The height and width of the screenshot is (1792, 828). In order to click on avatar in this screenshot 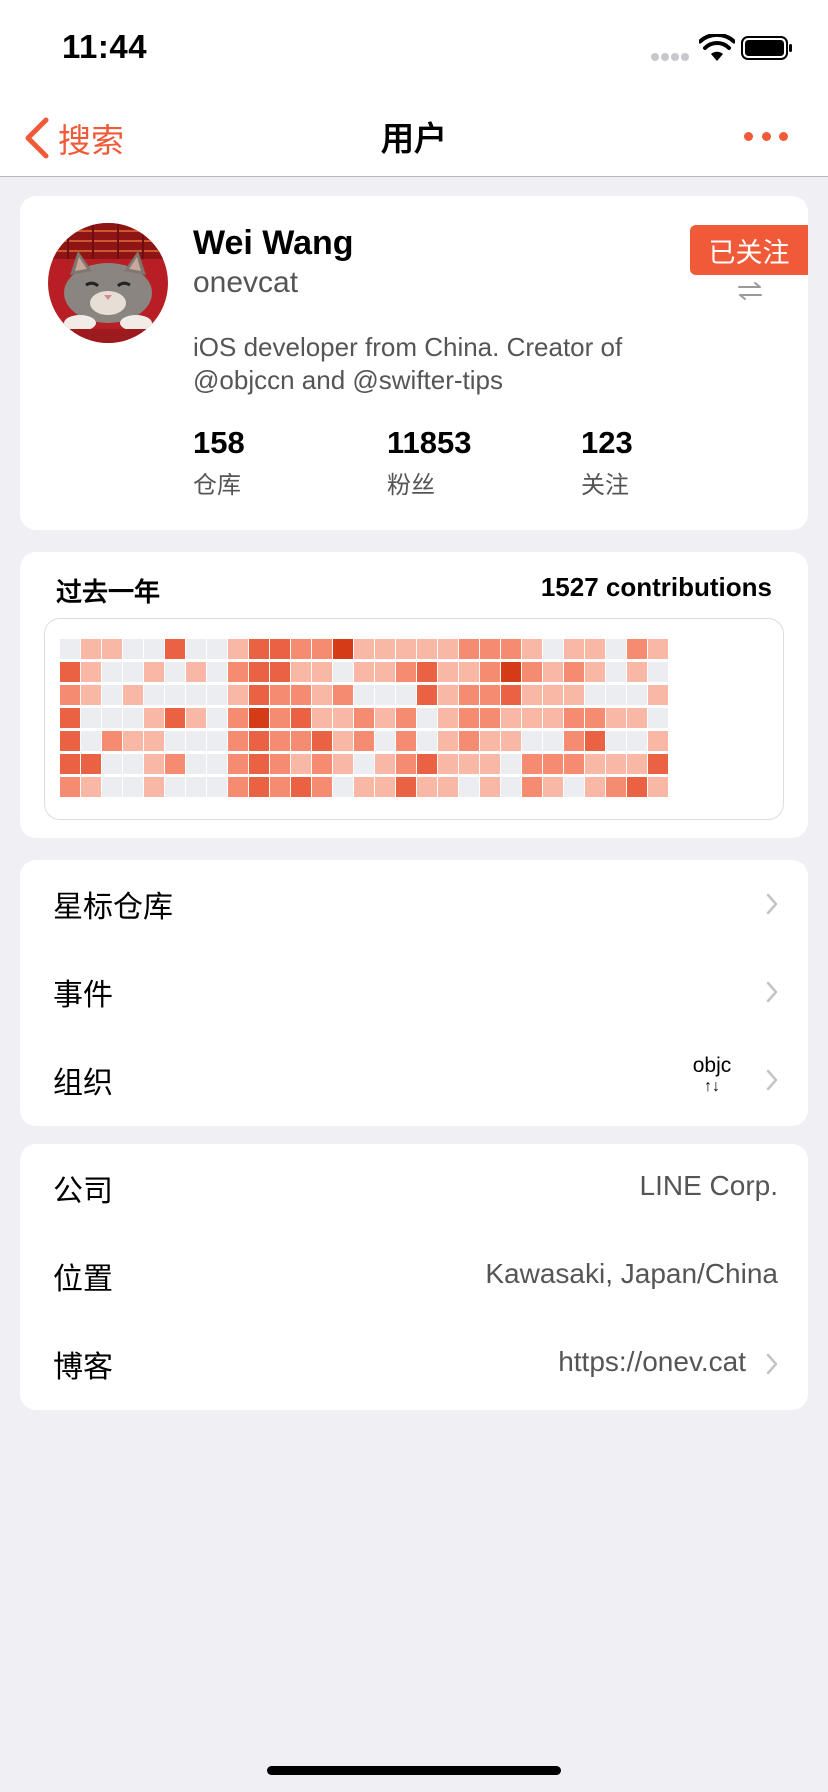, I will do `click(108, 283)`.